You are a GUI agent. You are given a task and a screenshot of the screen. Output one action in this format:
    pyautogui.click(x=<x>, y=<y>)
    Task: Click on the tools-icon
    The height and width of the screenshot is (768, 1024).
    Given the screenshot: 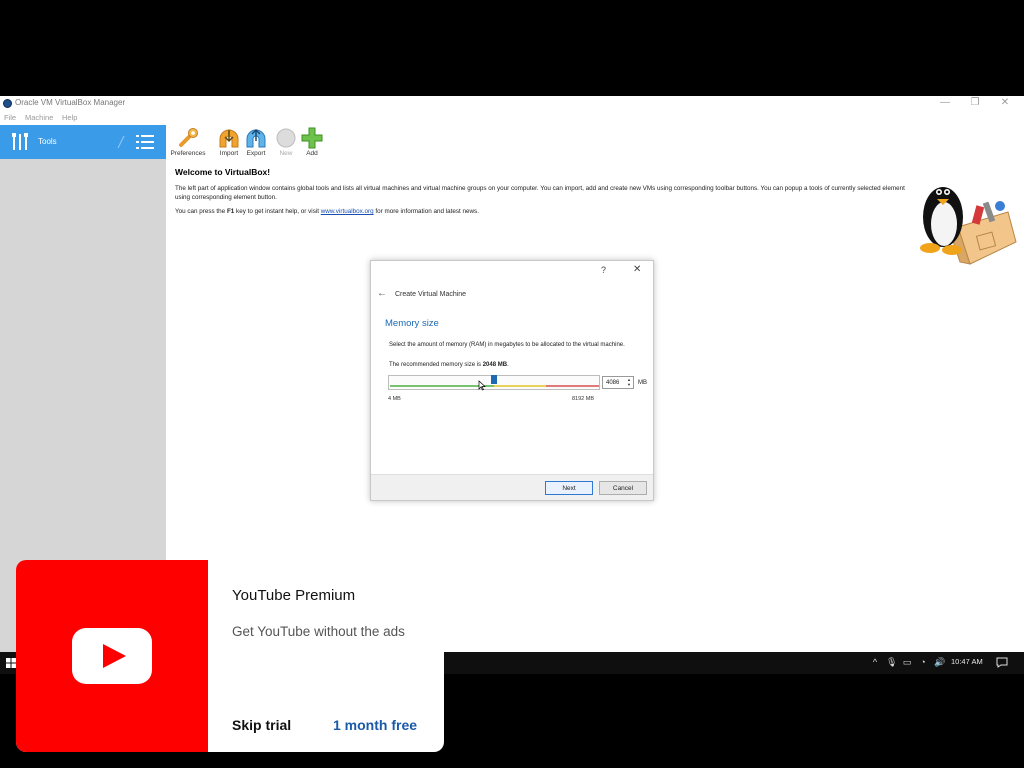 What is the action you would take?
    pyautogui.click(x=20, y=141)
    